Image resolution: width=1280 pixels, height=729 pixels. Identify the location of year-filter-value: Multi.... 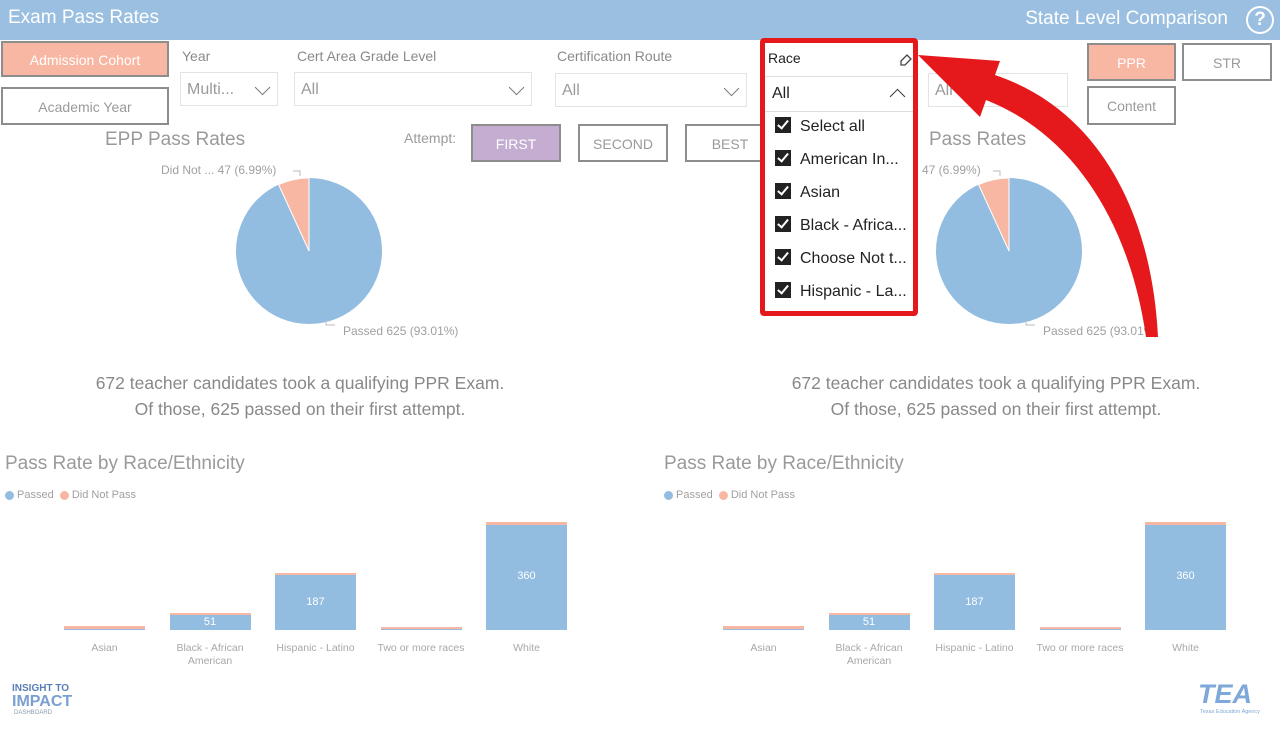
(211, 89).